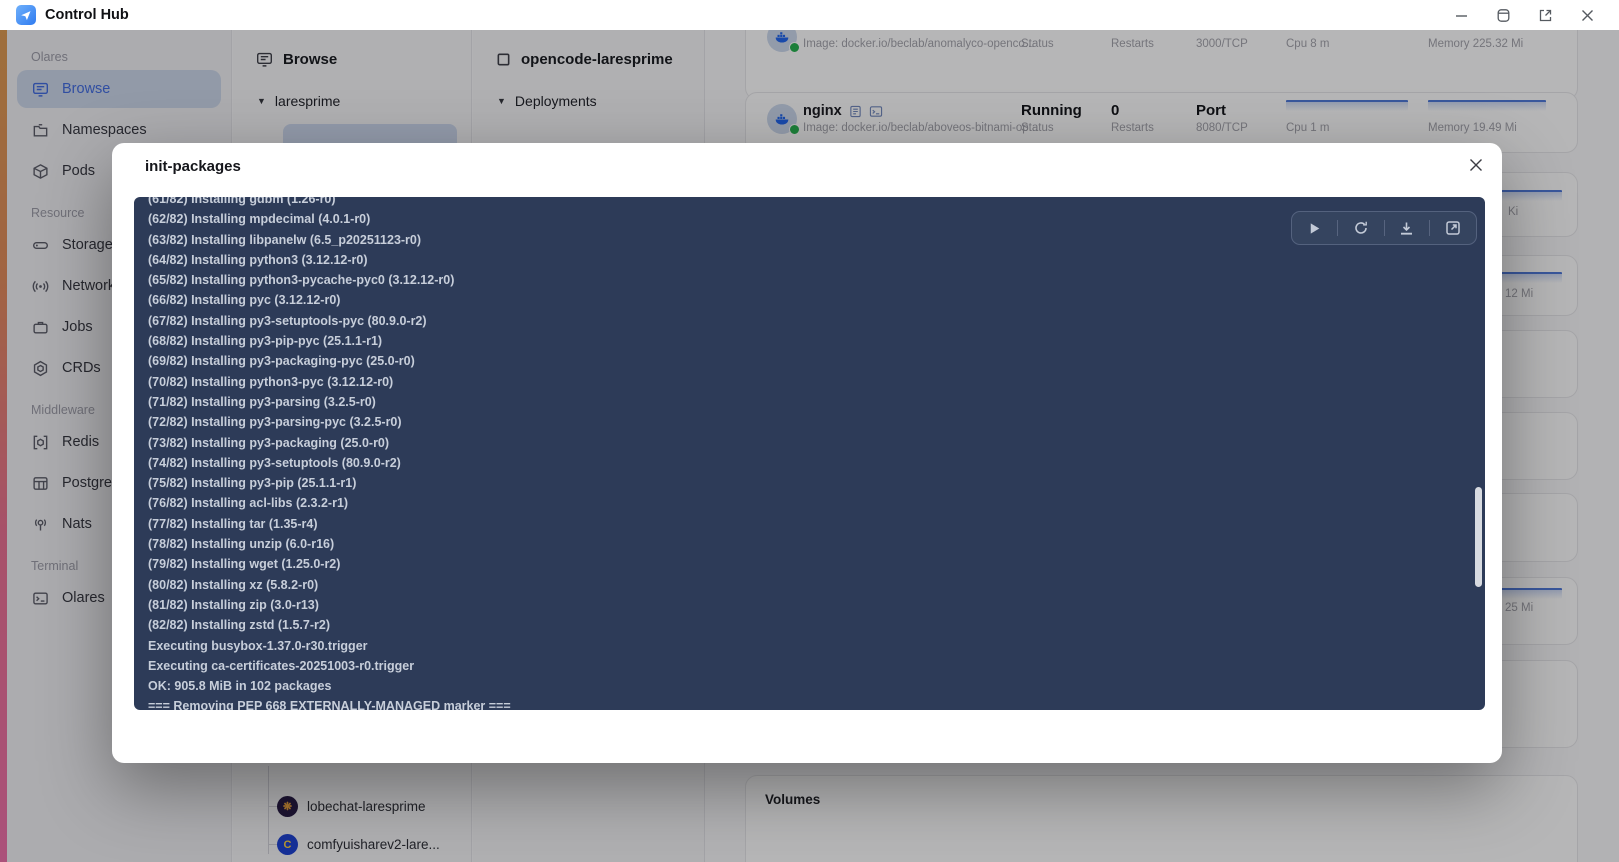 Image resolution: width=1619 pixels, height=862 pixels. Describe the element at coordinates (244, 300) in the screenshot. I see `log-line: (66/82) Installing pyc (3.12.12-r0)` at that location.